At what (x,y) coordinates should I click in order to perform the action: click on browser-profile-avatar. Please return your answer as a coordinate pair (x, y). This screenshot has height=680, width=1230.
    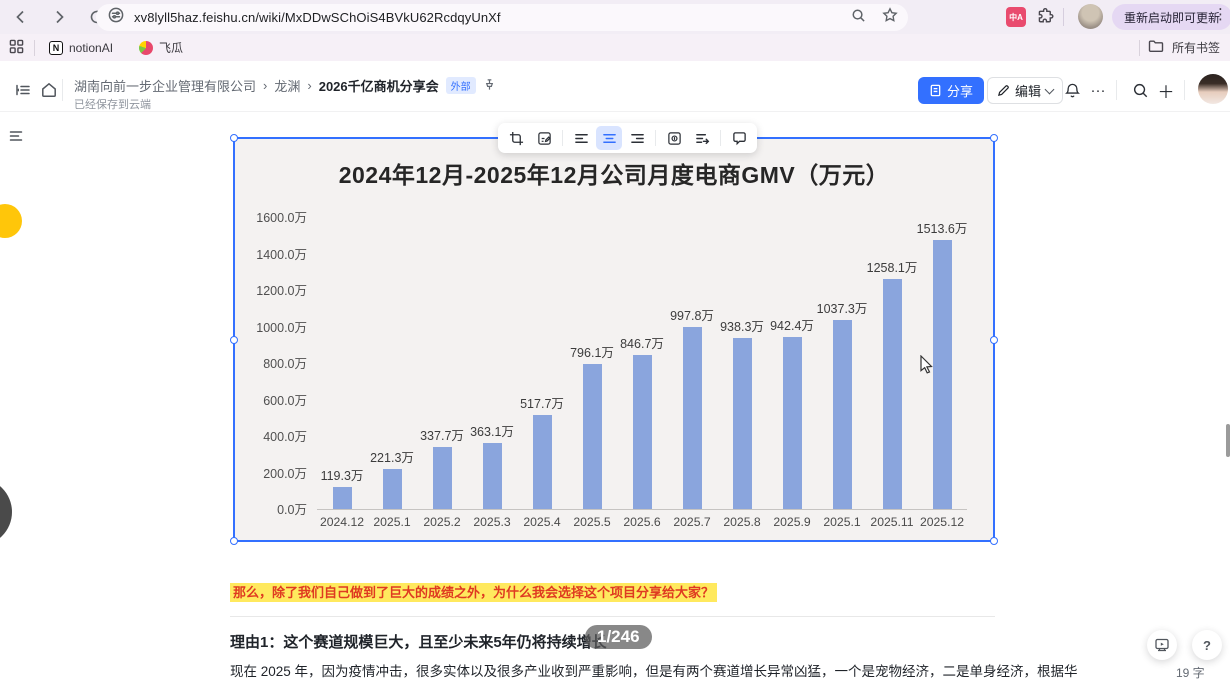
    Looking at the image, I should click on (1090, 16).